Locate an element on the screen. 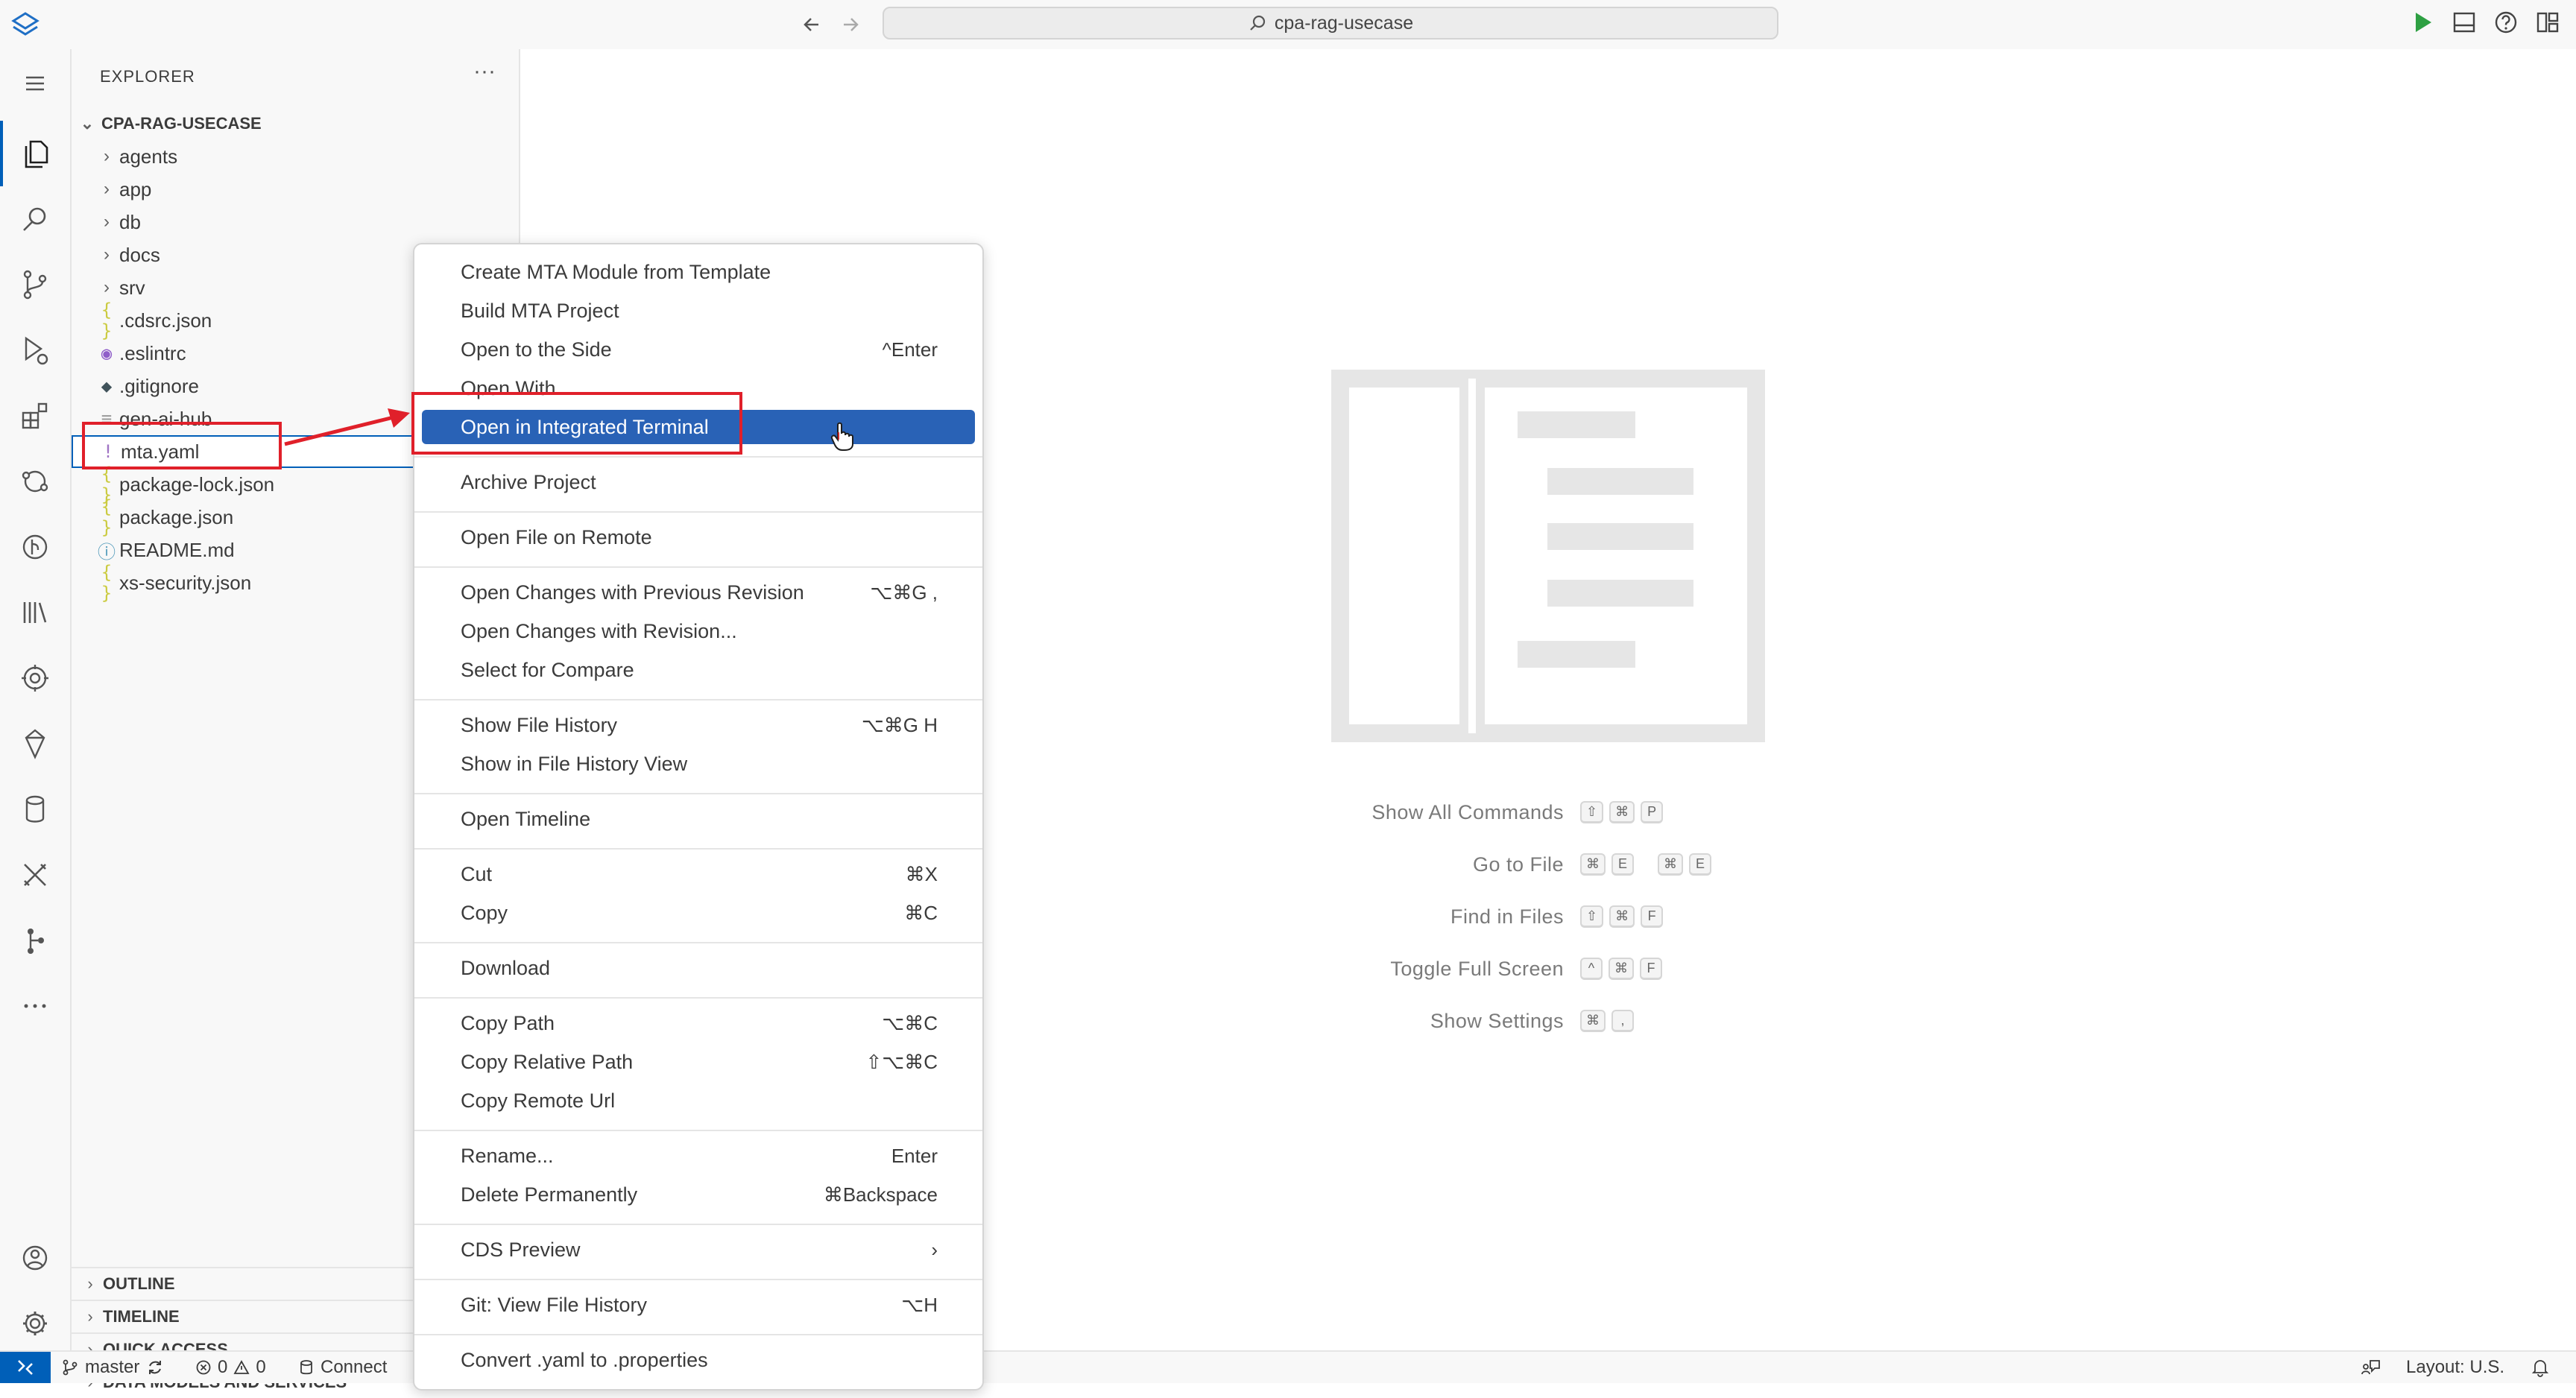 This screenshot has width=2576, height=1398. file-label: package.json is located at coordinates (176, 516).